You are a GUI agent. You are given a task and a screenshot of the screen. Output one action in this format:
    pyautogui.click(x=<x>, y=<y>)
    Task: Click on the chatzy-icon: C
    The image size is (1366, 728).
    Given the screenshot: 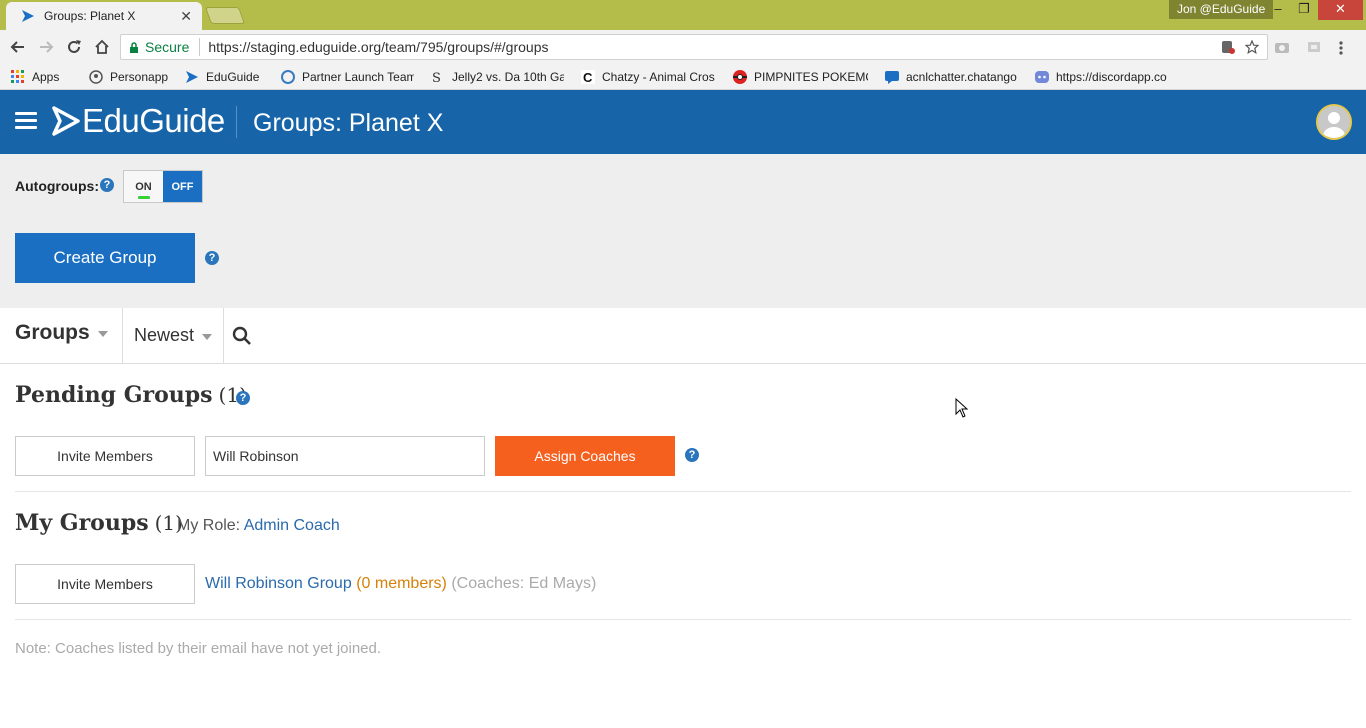 What is the action you would take?
    pyautogui.click(x=588, y=77)
    